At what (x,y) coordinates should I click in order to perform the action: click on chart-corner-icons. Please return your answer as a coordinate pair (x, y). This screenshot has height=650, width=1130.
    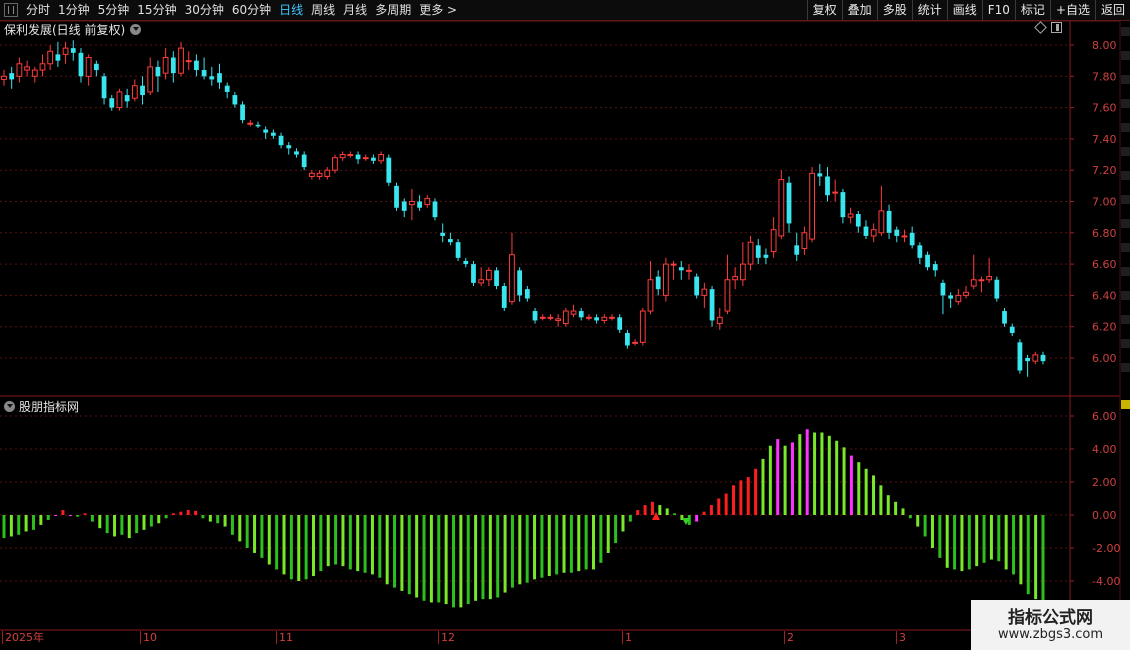
    Looking at the image, I should click on (1048, 27).